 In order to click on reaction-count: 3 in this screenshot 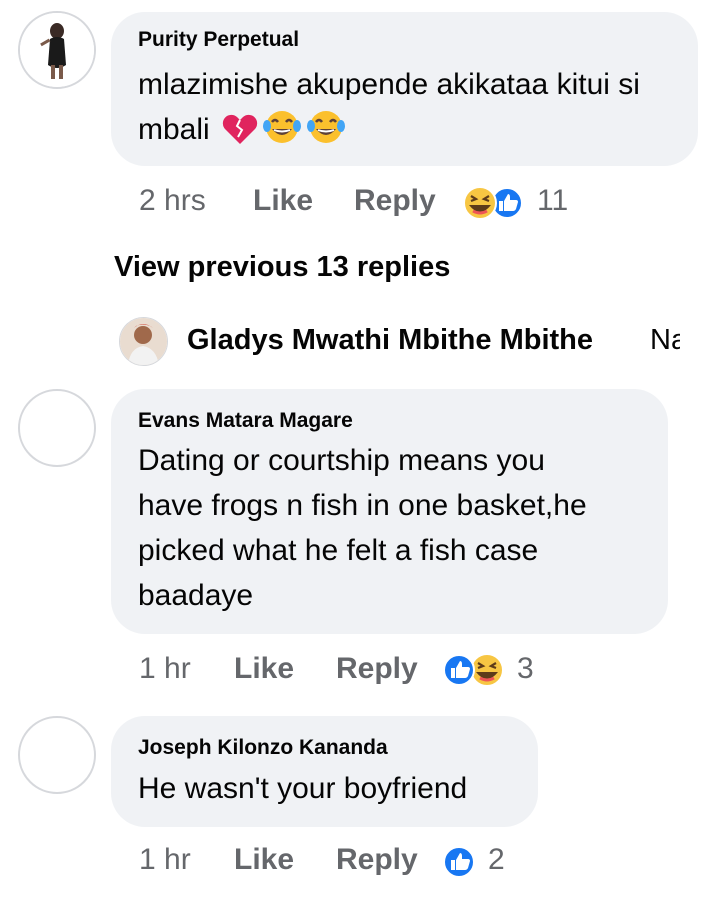, I will do `click(525, 669)`.